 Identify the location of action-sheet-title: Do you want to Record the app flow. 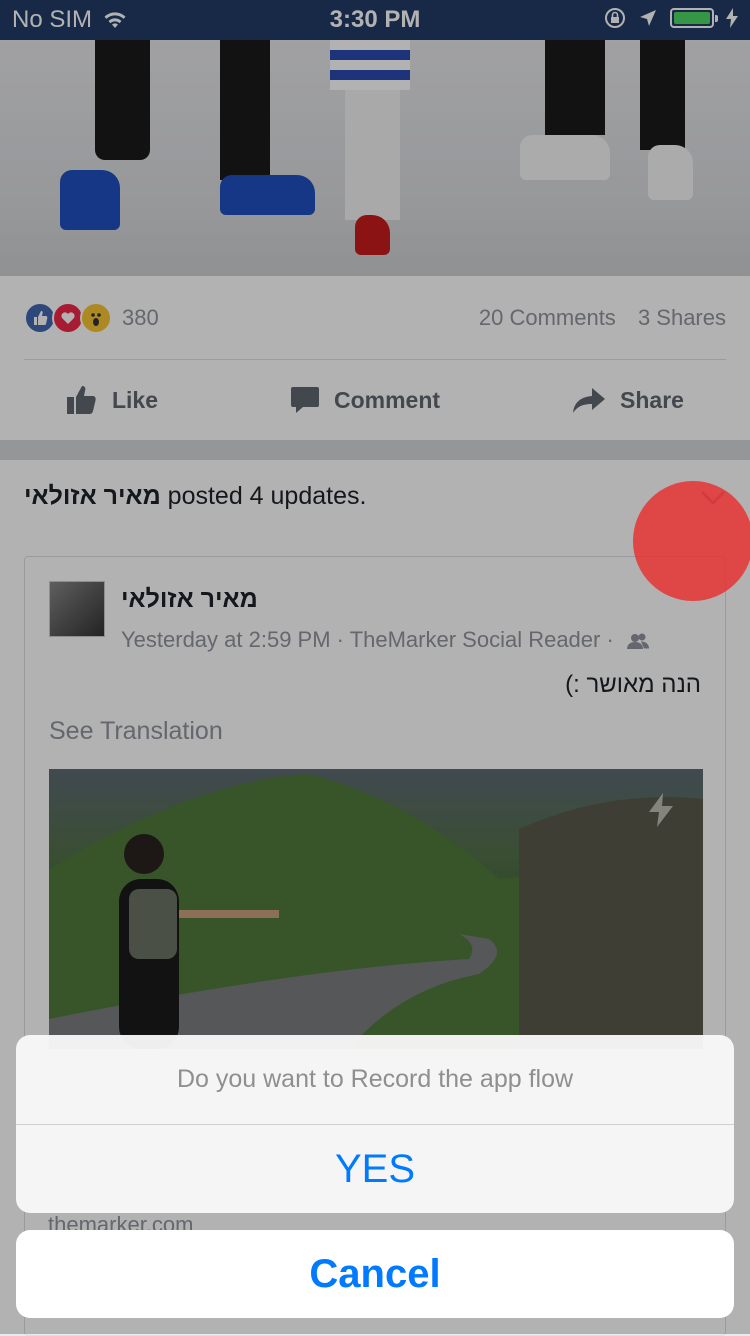
(375, 1080).